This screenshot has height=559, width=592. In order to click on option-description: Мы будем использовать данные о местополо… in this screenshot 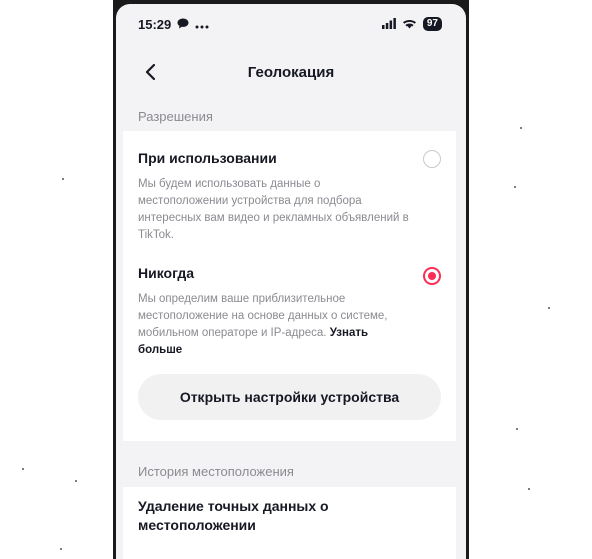, I will do `click(273, 209)`.